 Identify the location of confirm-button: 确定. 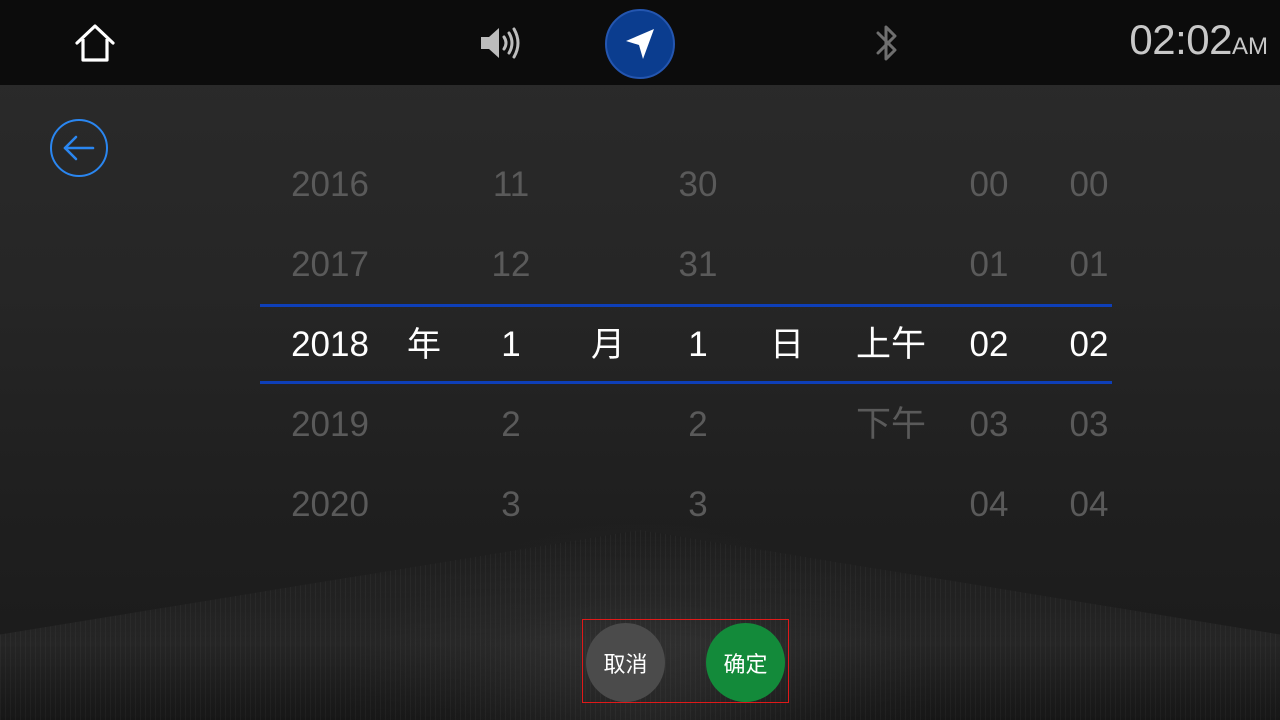
(745, 662).